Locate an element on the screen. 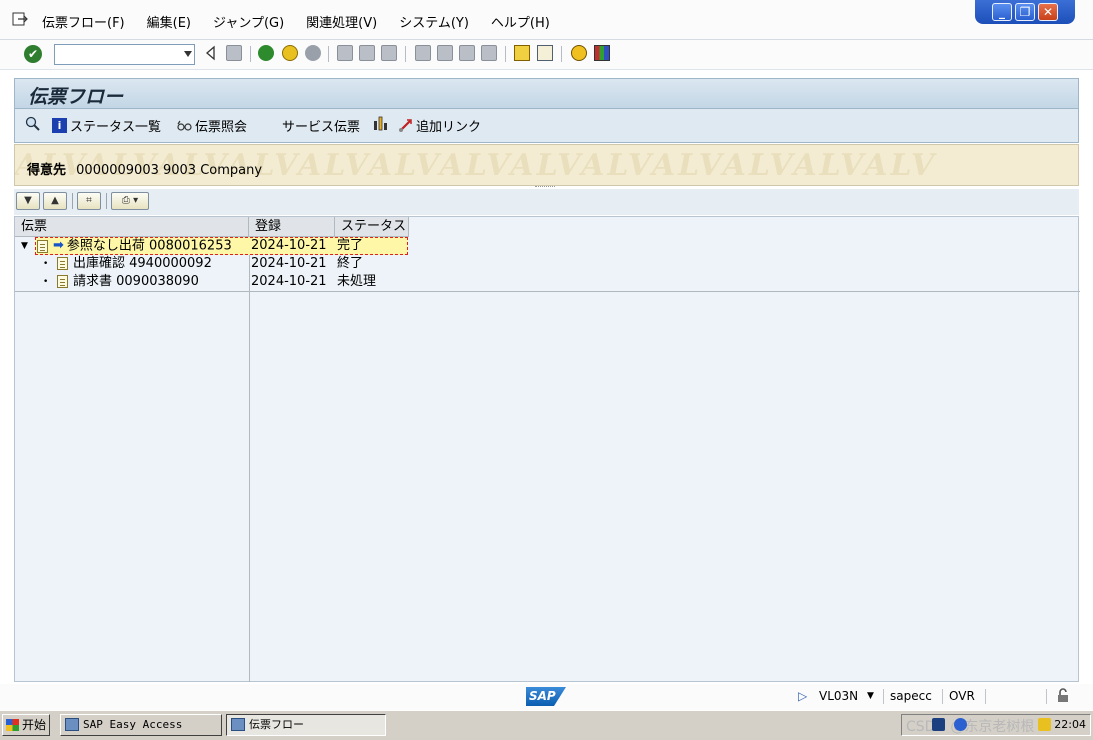 The width and height of the screenshot is (1093, 740). task-label: 伝票フロー is located at coordinates (276, 724).